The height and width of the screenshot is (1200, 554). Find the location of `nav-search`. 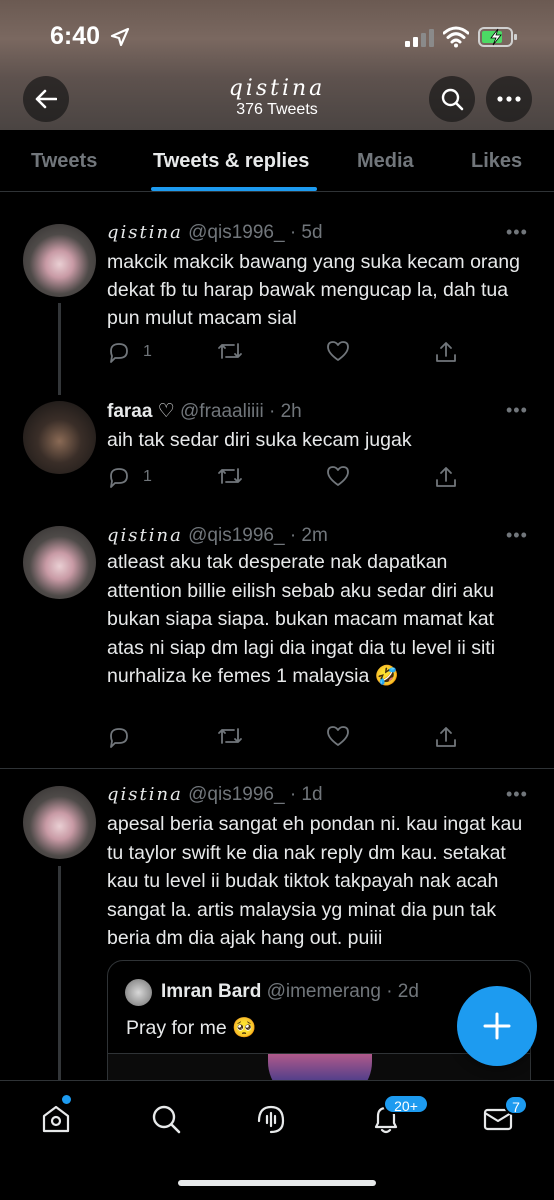

nav-search is located at coordinates (166, 1121).